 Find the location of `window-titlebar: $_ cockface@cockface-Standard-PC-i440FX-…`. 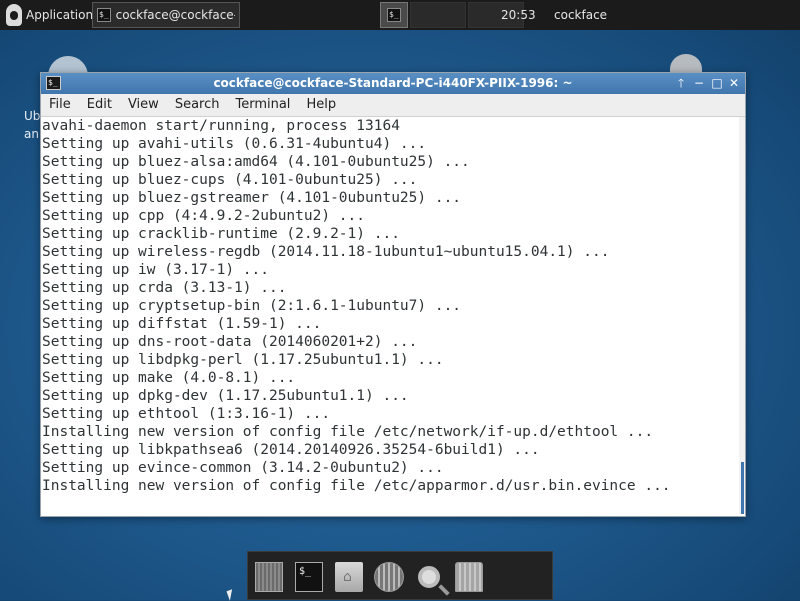

window-titlebar: $_ cockface@cockface-Standard-PC-i440FX-… is located at coordinates (393, 83).